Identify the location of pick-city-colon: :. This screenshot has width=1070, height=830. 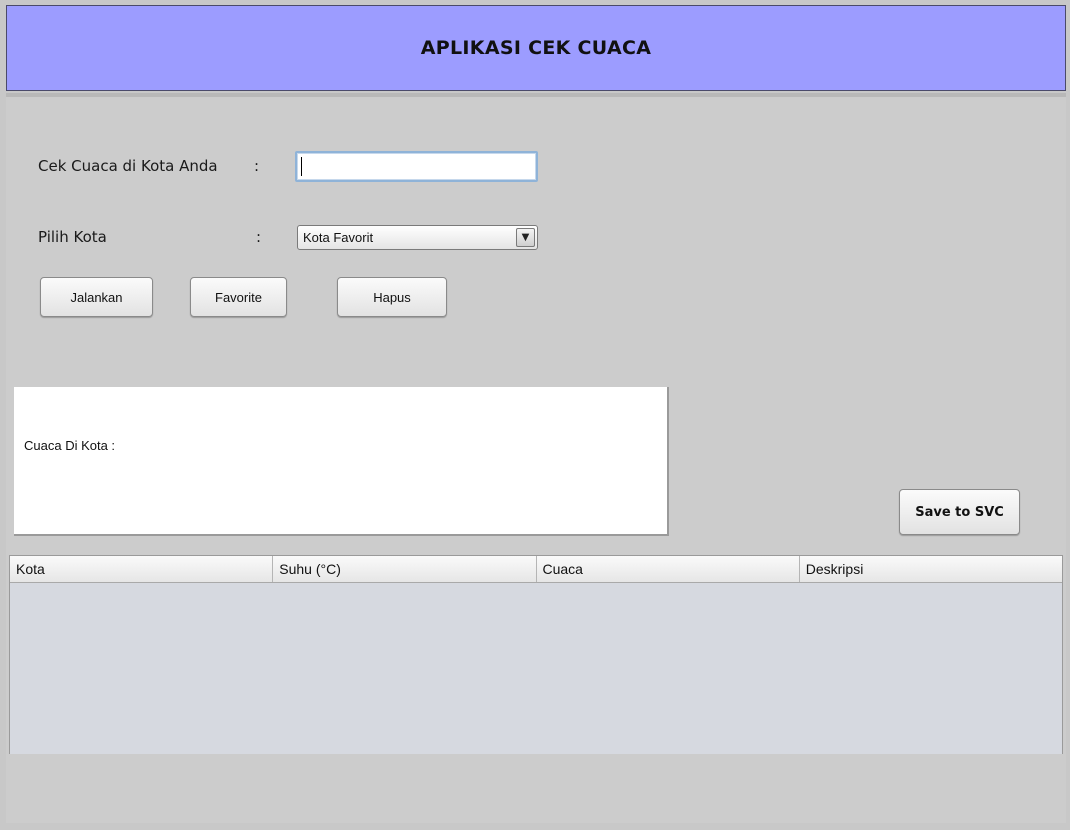
(259, 237).